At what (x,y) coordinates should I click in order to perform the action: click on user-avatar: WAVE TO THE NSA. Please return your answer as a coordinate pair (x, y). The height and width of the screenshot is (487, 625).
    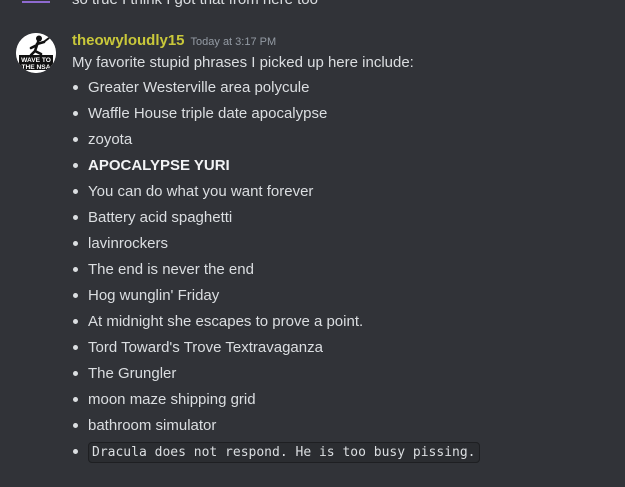
    Looking at the image, I should click on (36, 53).